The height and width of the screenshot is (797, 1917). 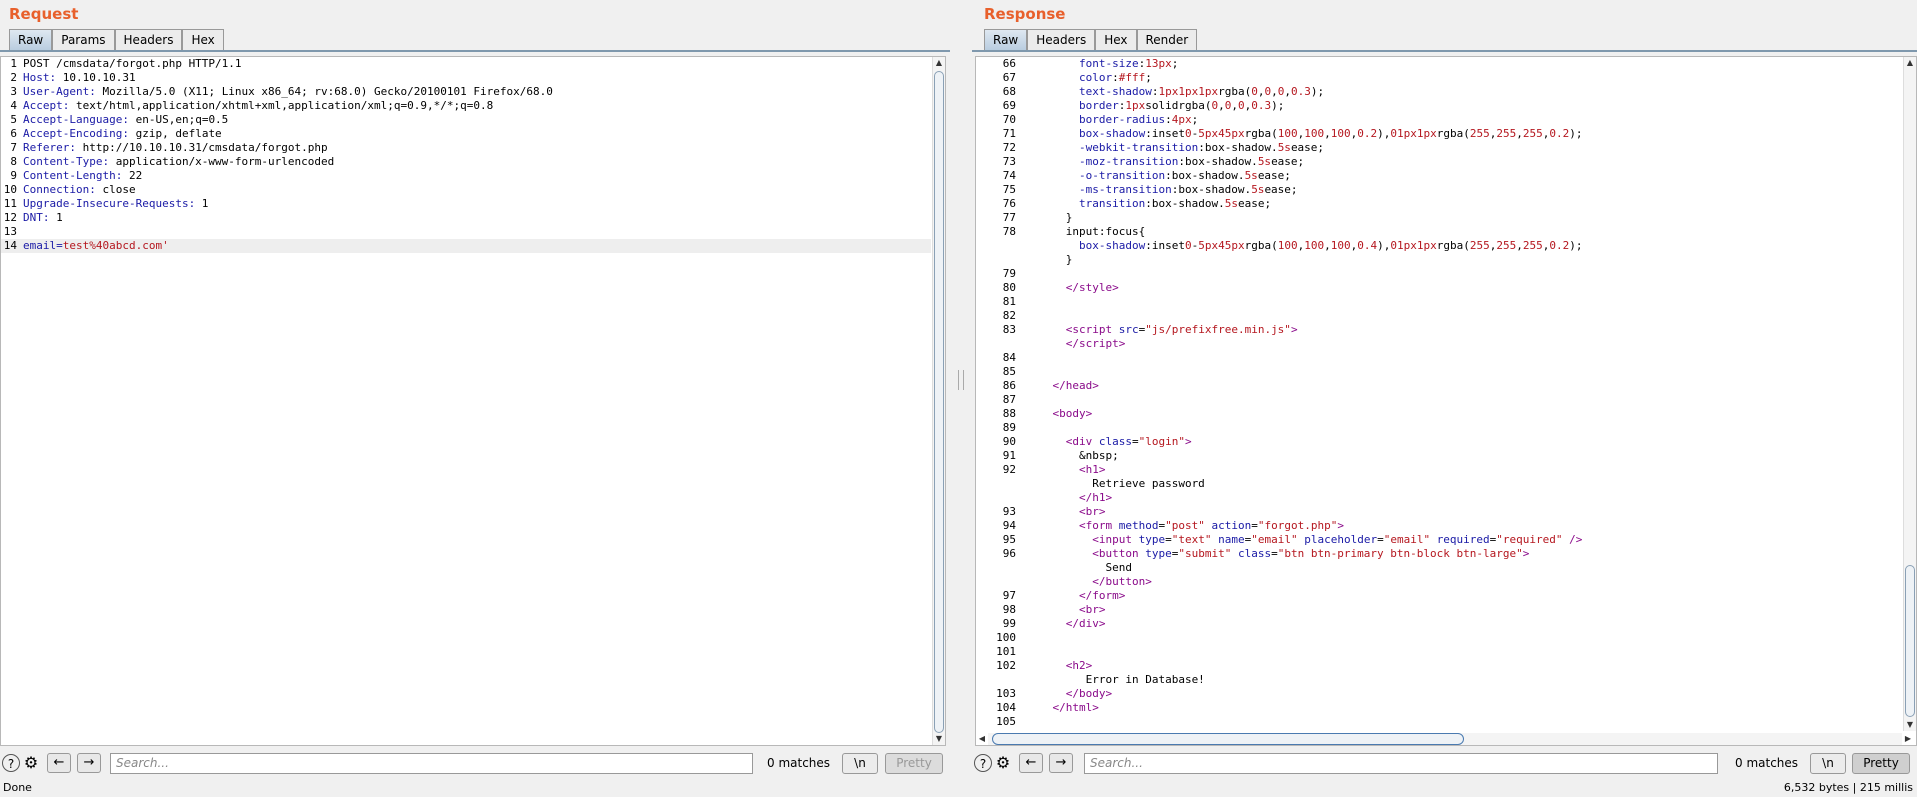 I want to click on line-number: 97, so click(x=1009, y=595).